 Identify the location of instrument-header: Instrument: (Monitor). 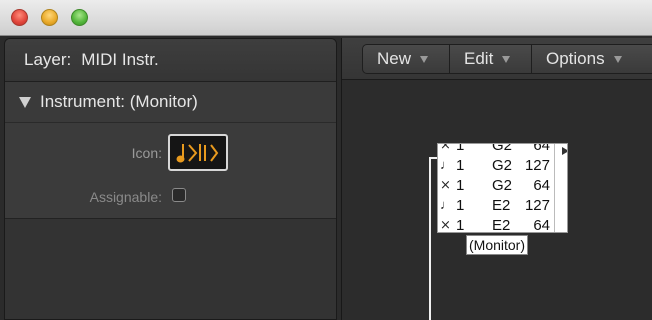
(170, 102).